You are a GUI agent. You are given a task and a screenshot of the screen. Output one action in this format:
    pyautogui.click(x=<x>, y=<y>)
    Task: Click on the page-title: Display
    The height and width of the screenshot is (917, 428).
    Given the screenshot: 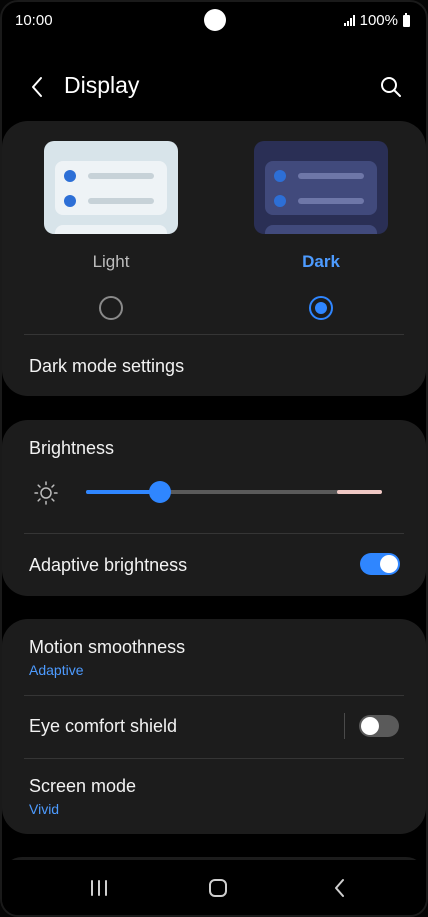 What is the action you would take?
    pyautogui.click(x=102, y=85)
    